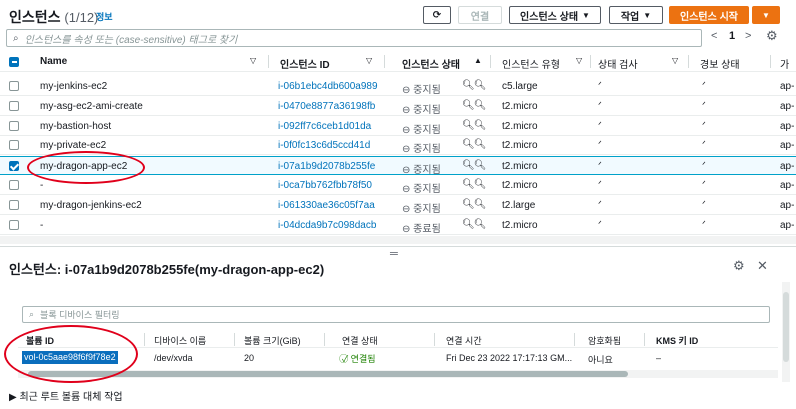  Describe the element at coordinates (677, 340) in the screenshot. I see `column-header-kms-key-id: KMS 키 ID` at that location.